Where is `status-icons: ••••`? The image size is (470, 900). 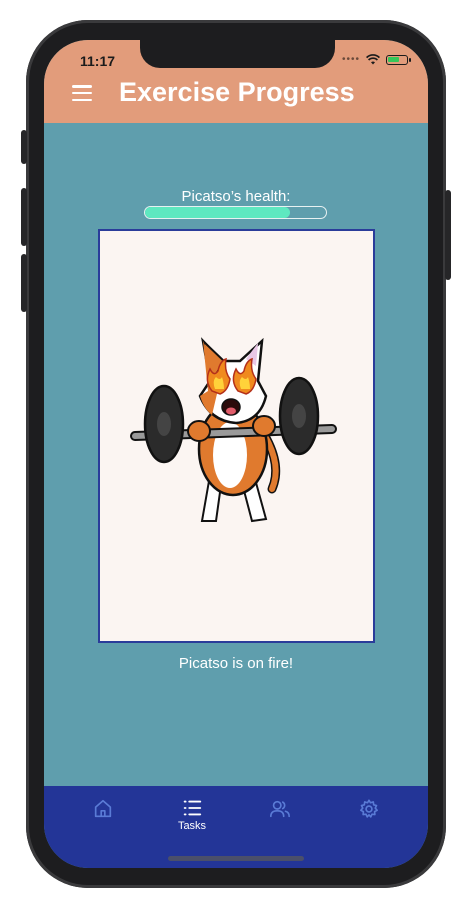 status-icons: •••• is located at coordinates (376, 59).